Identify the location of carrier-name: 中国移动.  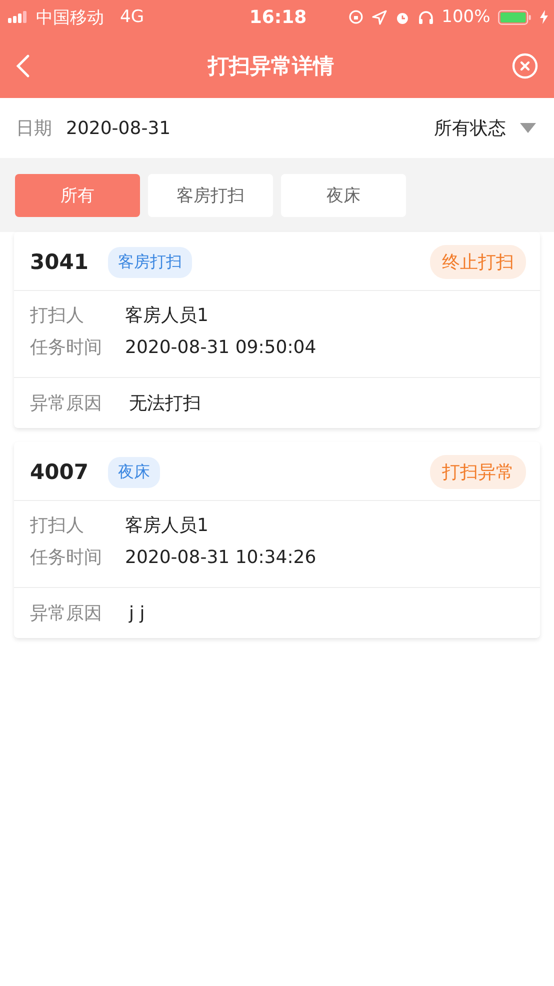
(70, 17).